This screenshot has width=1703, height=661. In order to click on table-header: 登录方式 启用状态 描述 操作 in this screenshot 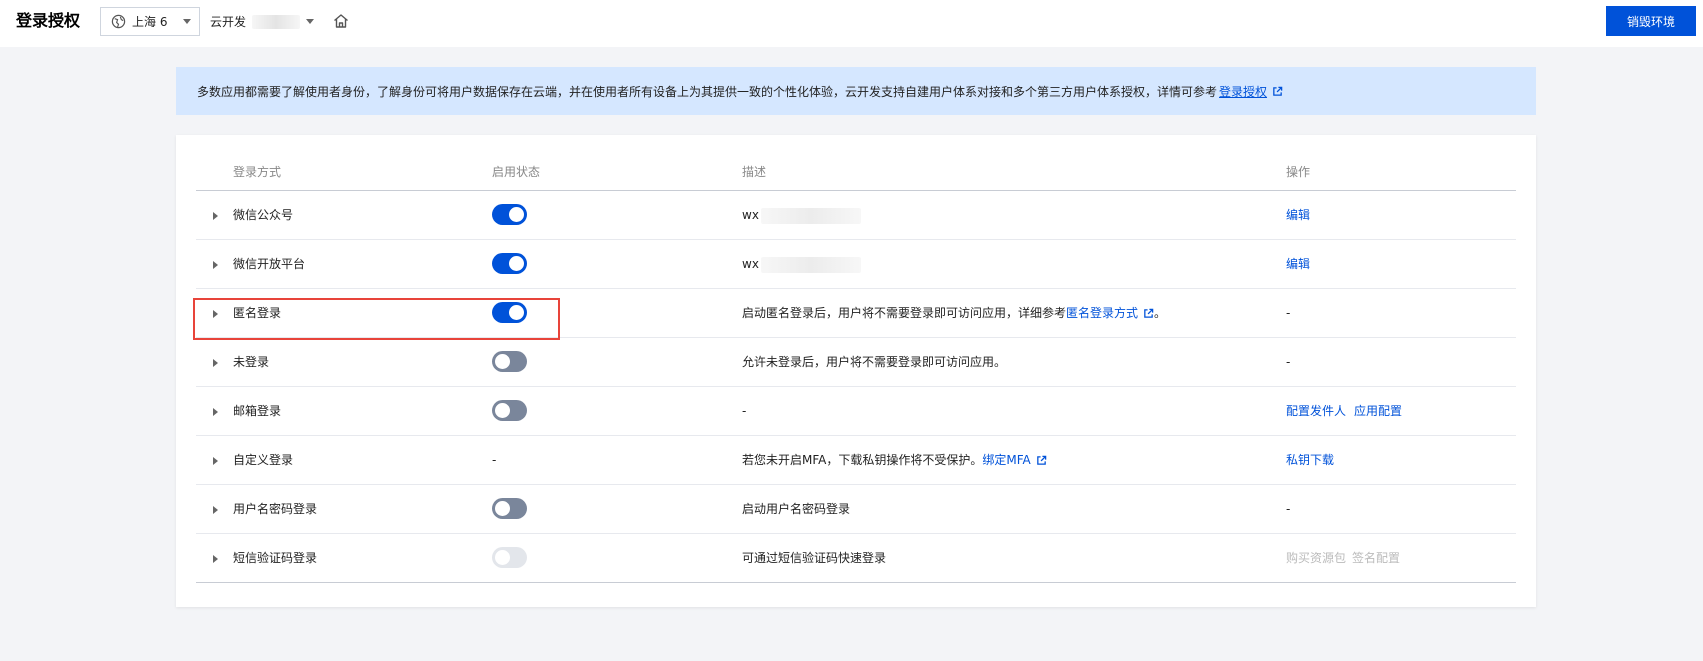, I will do `click(856, 171)`.